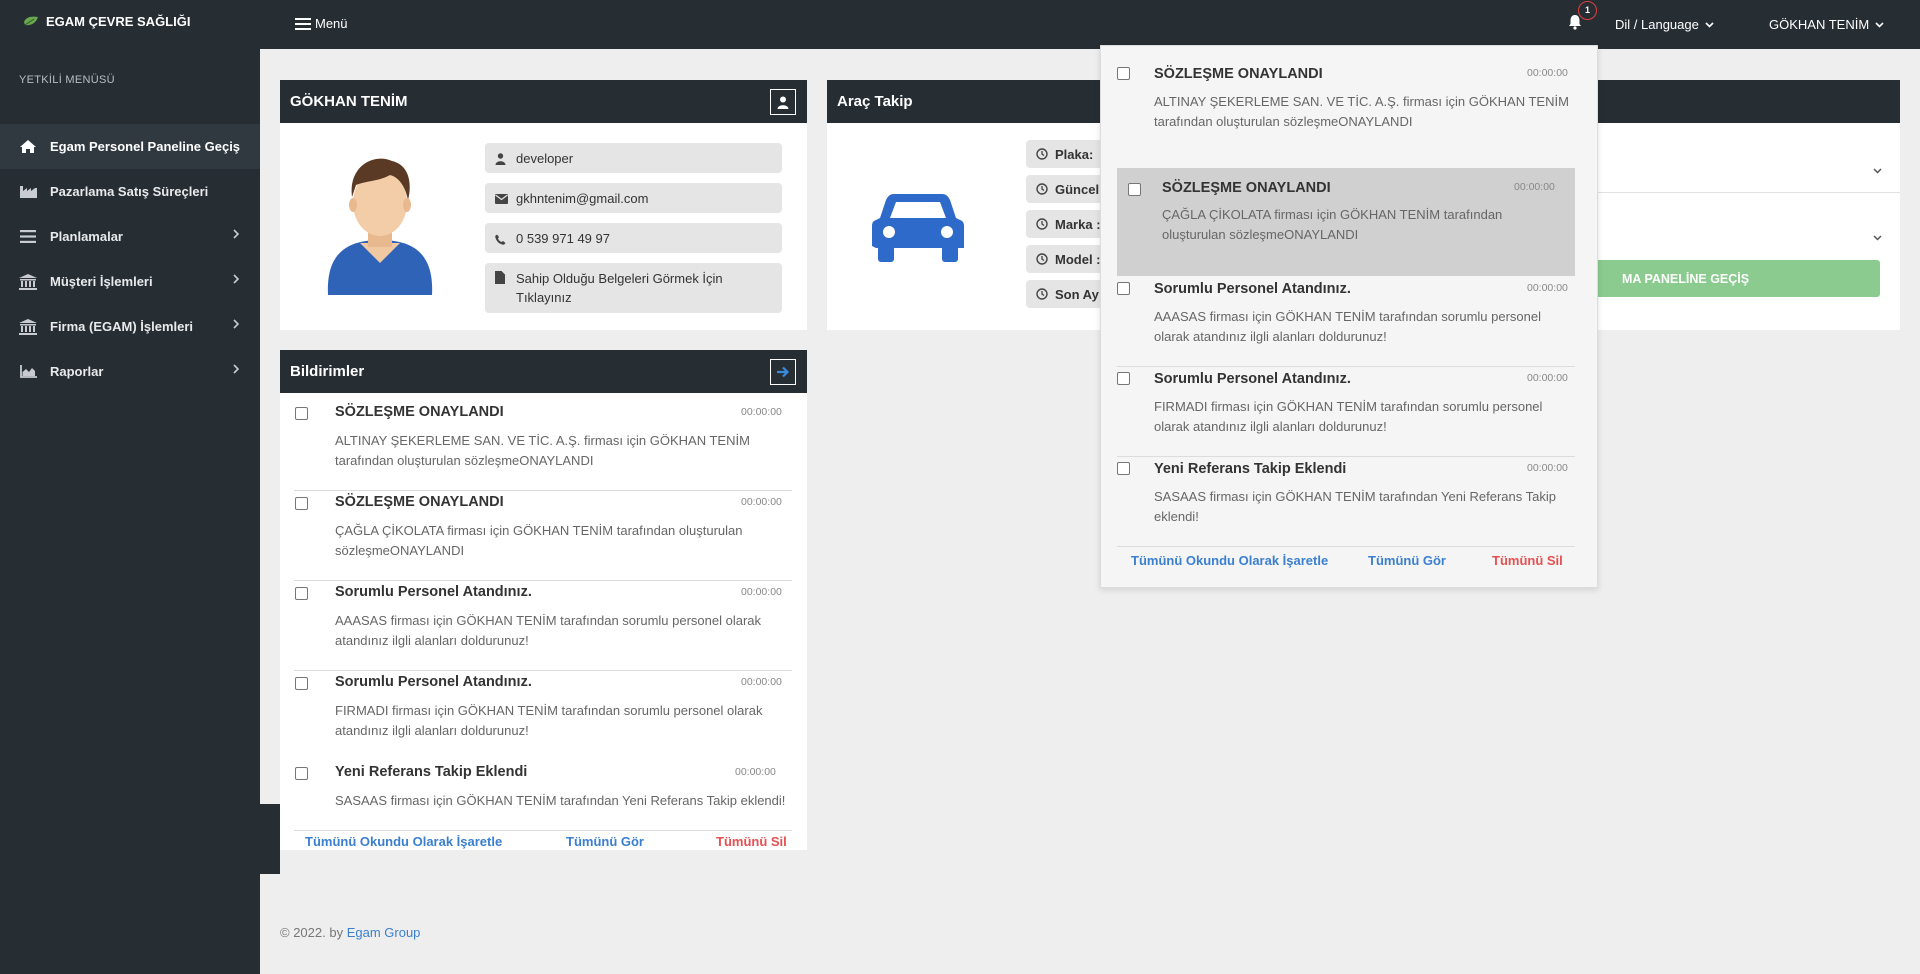 This screenshot has width=1920, height=974. I want to click on sidebar-item-label: Raporlar, so click(77, 371).